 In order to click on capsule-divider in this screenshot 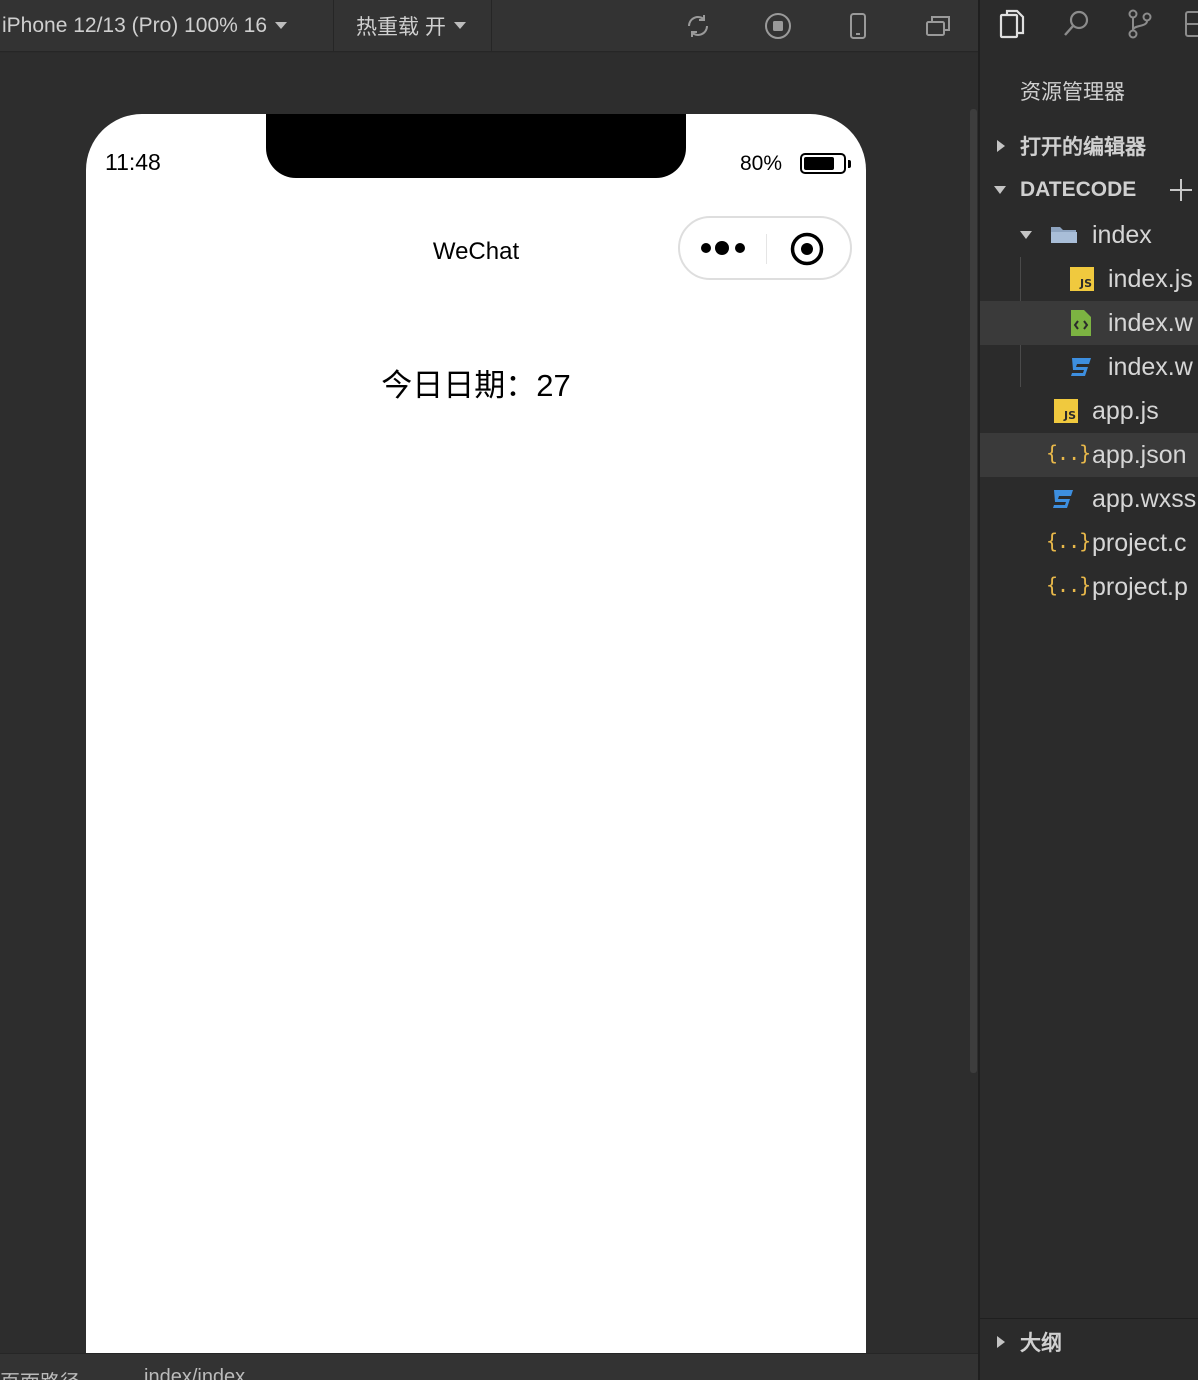, I will do `click(766, 249)`.